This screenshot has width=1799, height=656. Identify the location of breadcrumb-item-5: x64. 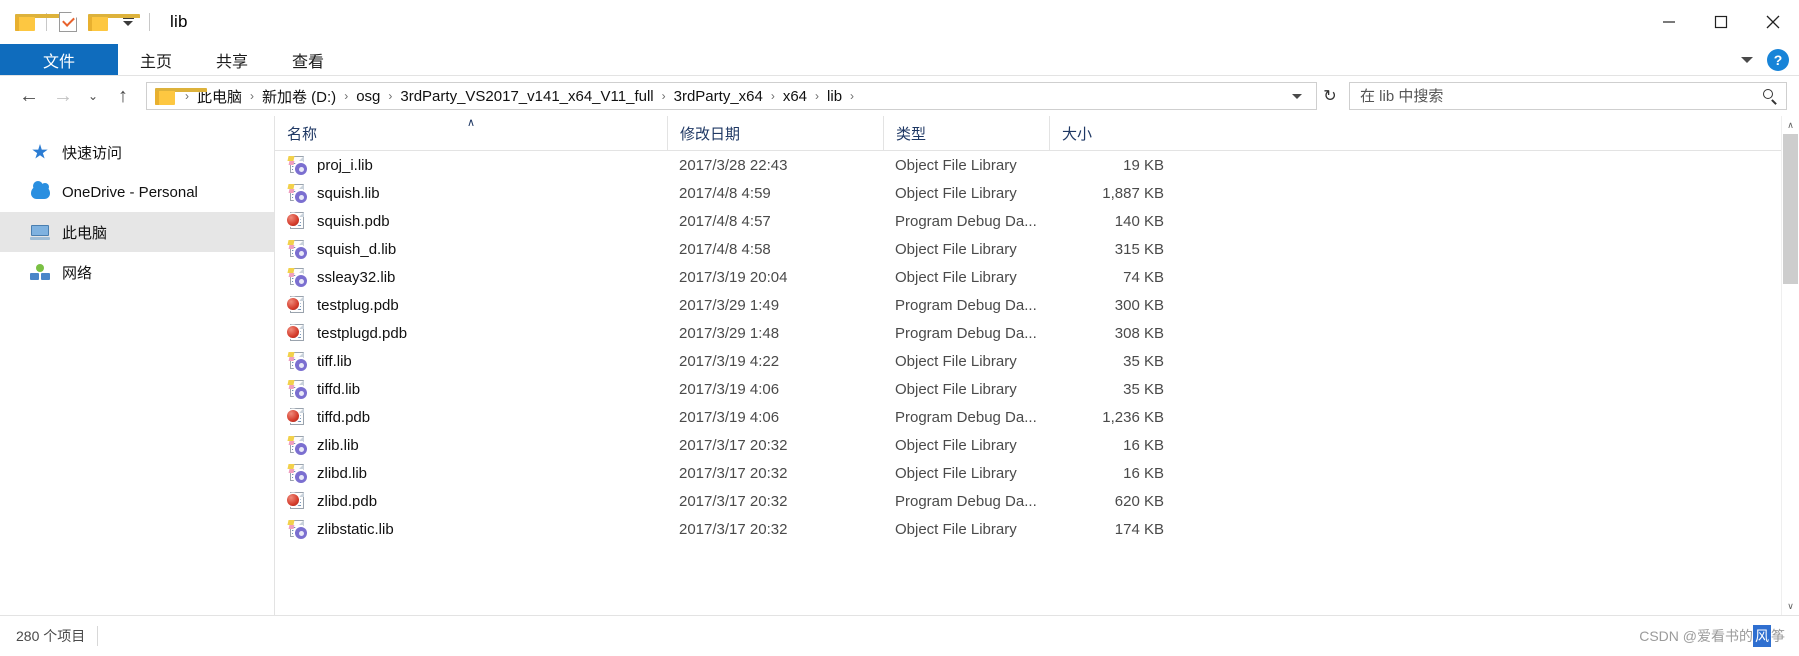
(795, 96).